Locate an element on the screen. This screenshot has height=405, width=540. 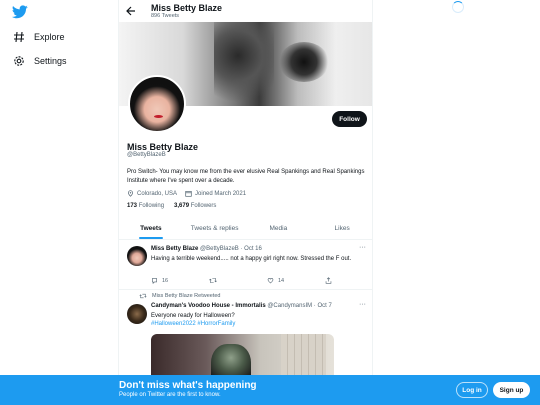
header-name: Miss Betty Blaze is located at coordinates (187, 8).